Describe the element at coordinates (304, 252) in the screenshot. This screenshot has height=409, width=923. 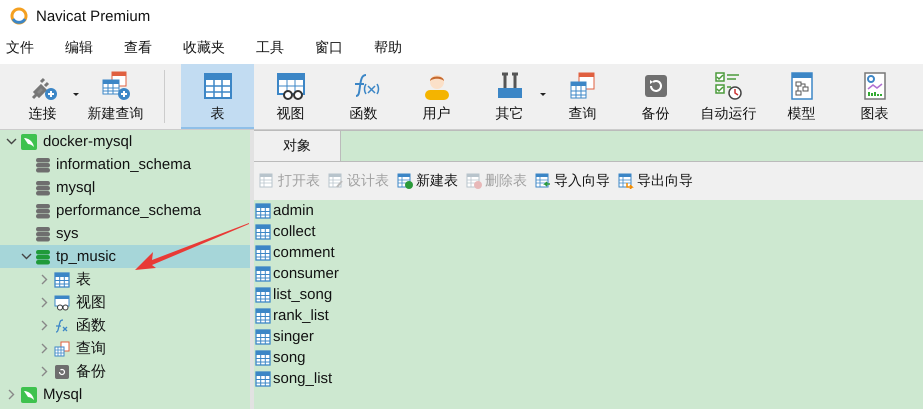
I see `table-name: comment` at that location.